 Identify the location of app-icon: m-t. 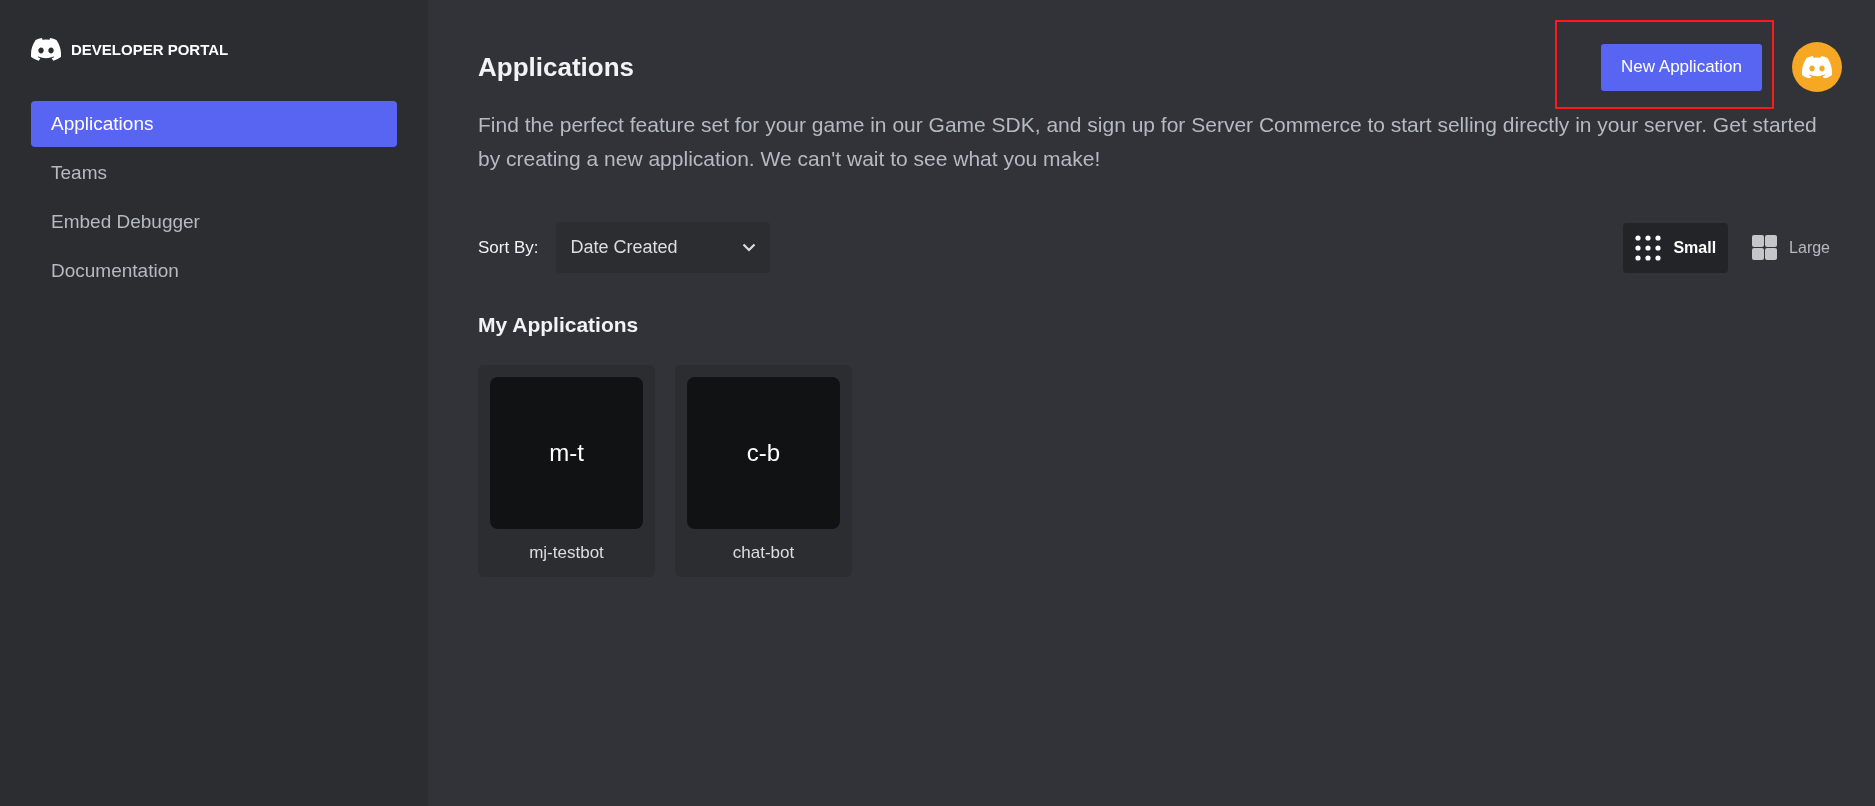
(566, 453).